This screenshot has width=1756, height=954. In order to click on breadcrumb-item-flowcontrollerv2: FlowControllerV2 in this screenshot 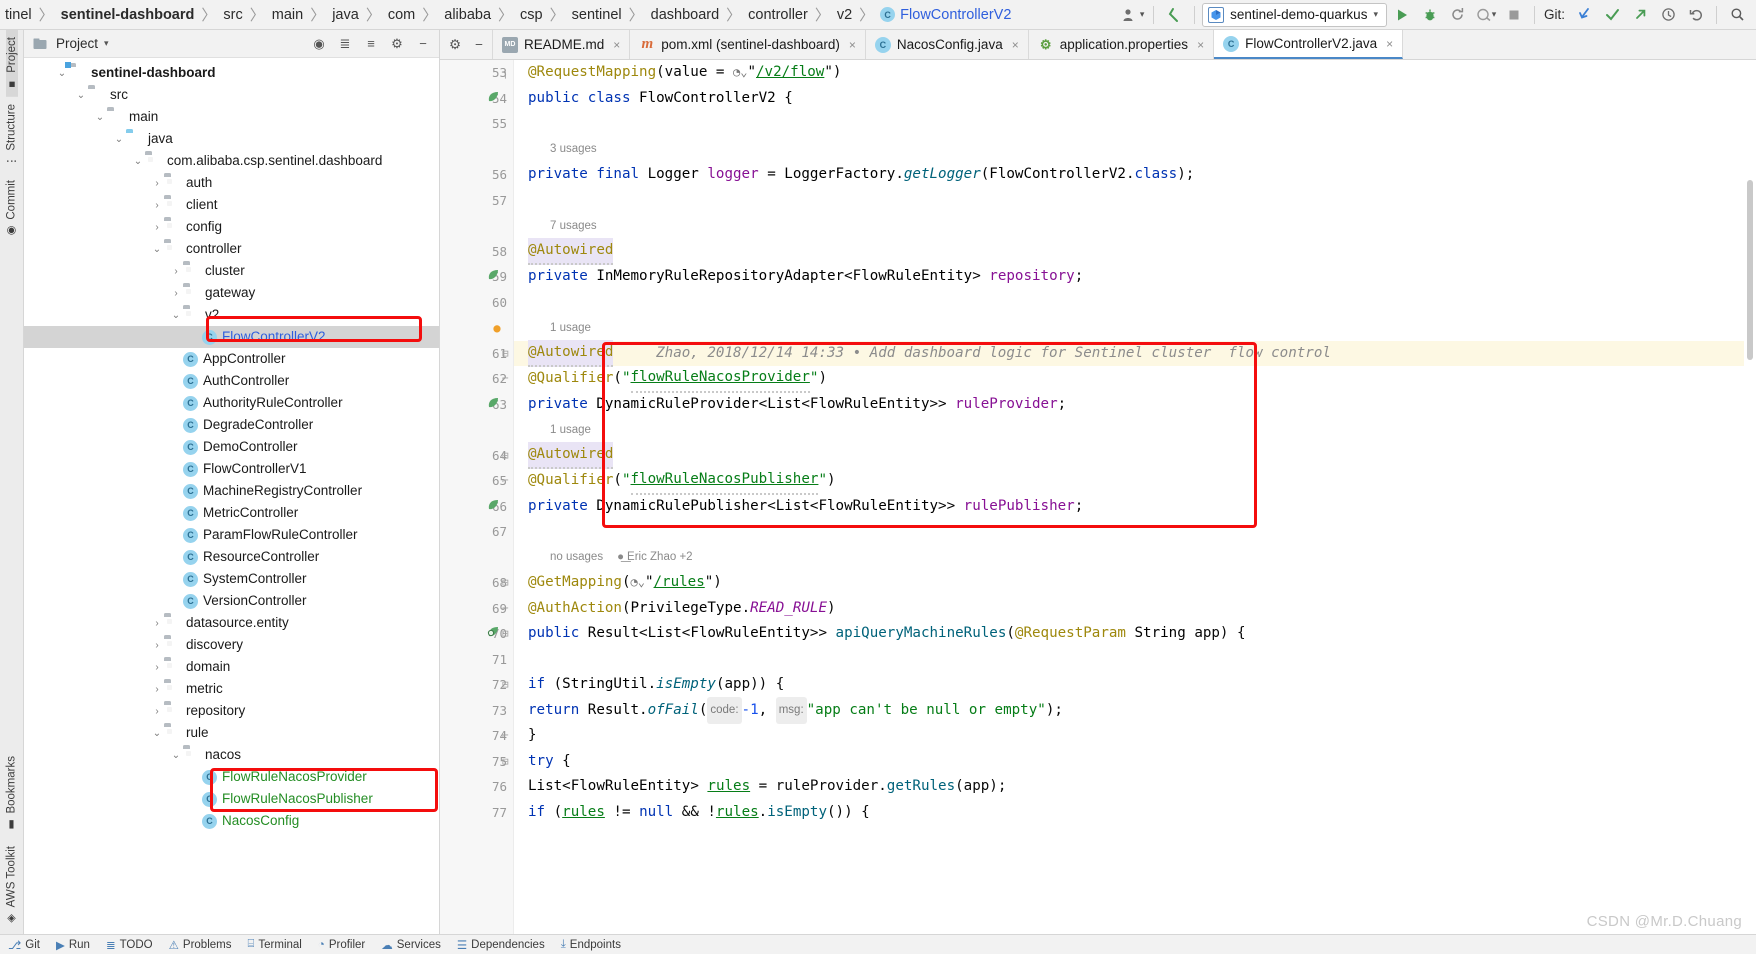, I will do `click(955, 15)`.